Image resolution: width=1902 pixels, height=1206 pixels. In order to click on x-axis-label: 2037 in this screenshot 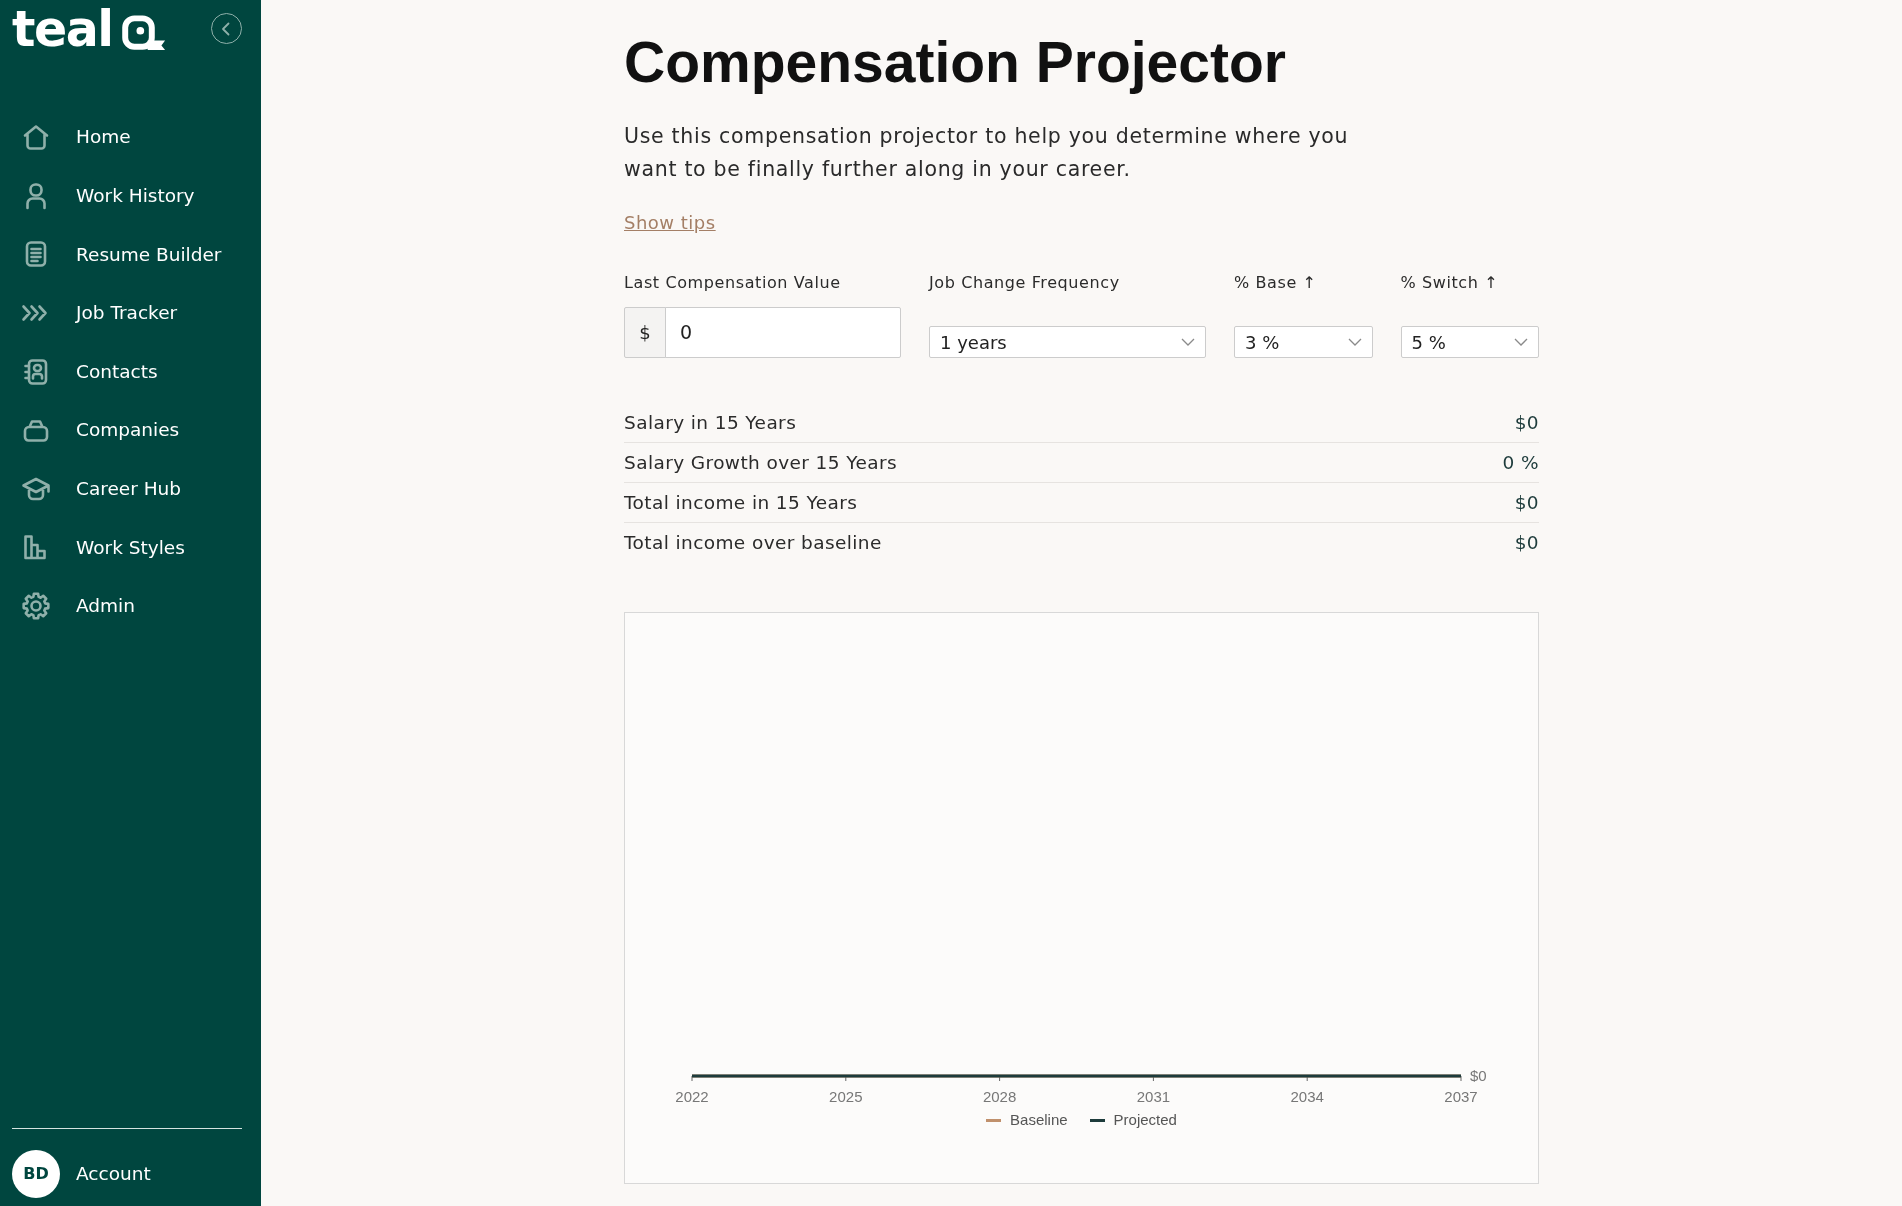, I will do `click(1461, 1096)`.